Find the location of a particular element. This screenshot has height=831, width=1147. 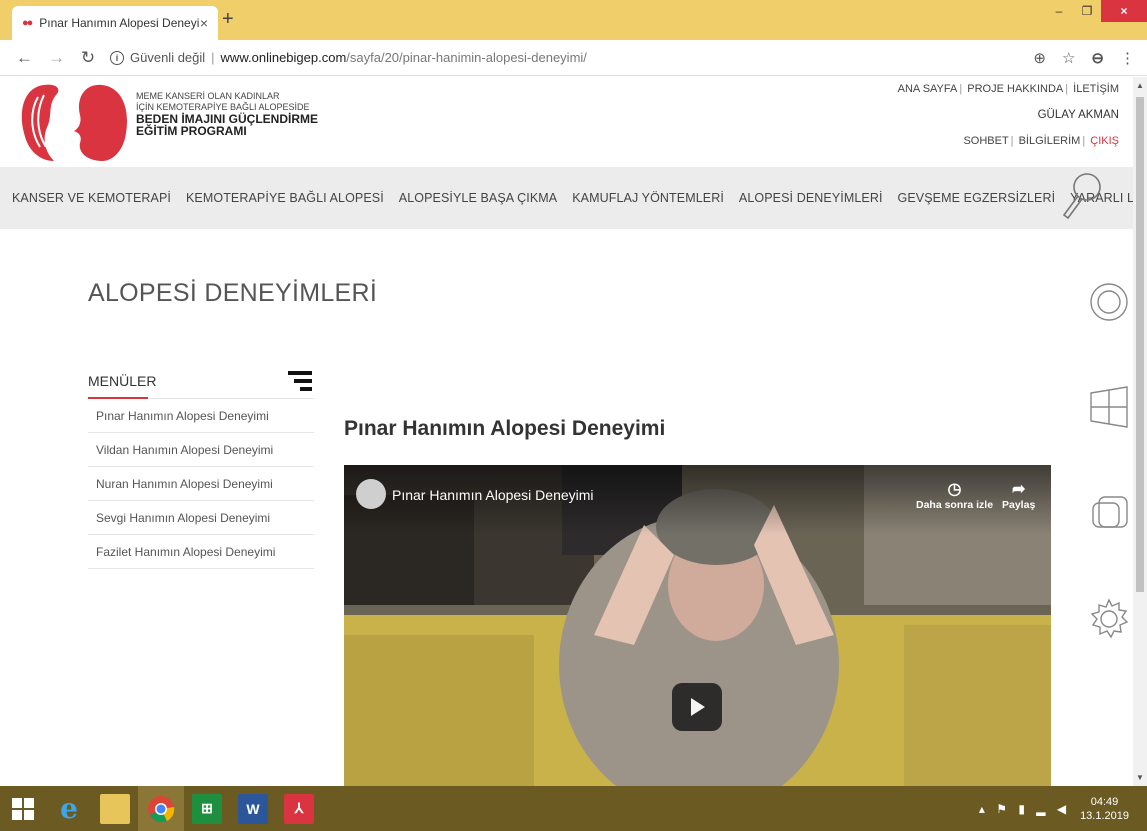

tray-icons: ▴ ⚑ ▮ ▂ ◀ is located at coordinates (1024, 809).